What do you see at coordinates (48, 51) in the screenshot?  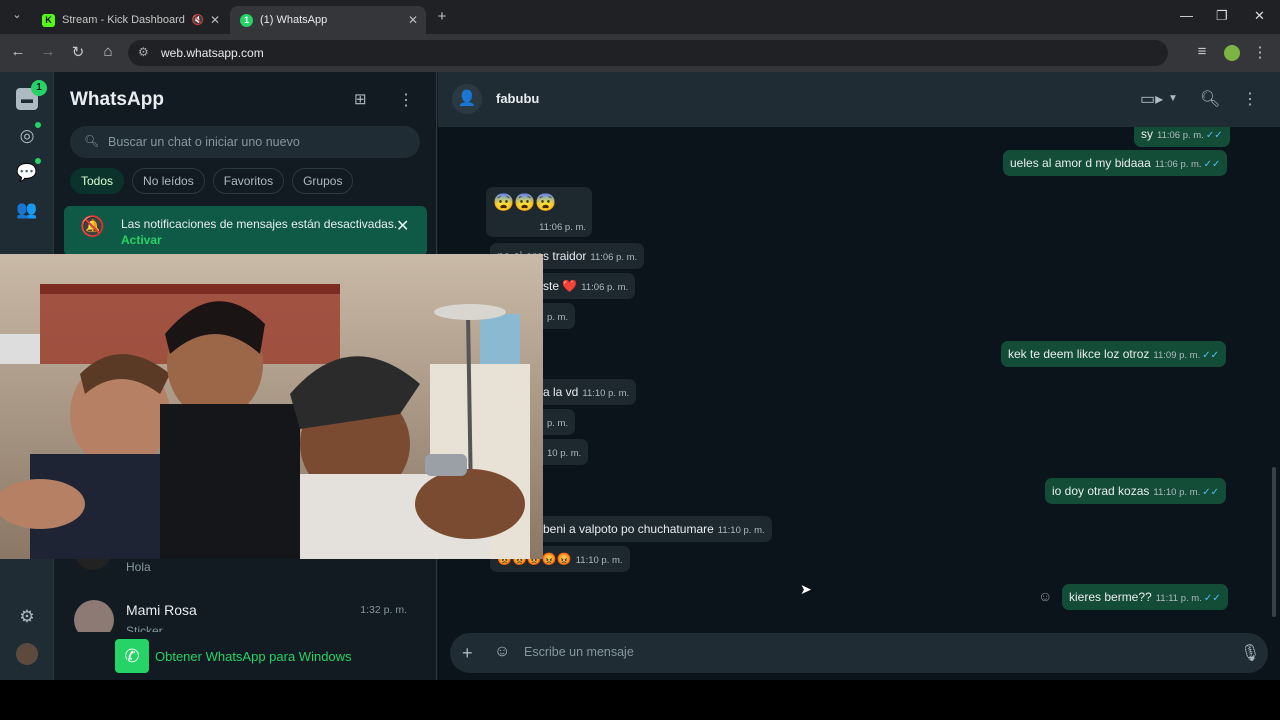 I see `forward-icon: →` at bounding box center [48, 51].